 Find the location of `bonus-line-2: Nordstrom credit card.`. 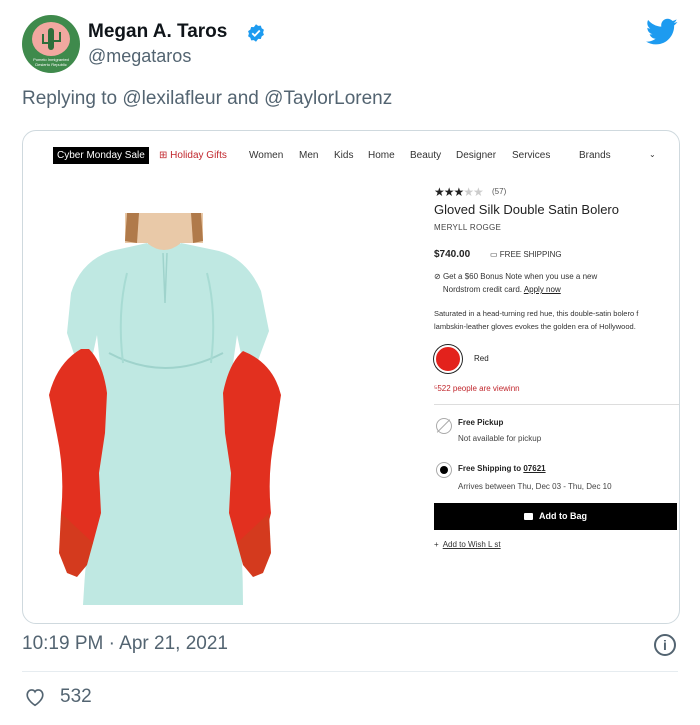

bonus-line-2: Nordstrom credit card. is located at coordinates (482, 289).